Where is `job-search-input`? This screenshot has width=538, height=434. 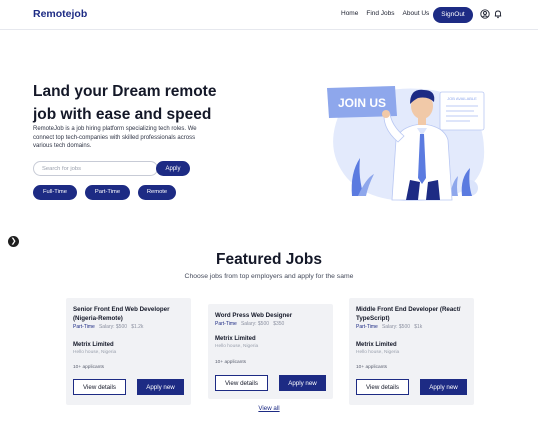
job-search-input is located at coordinates (95, 168).